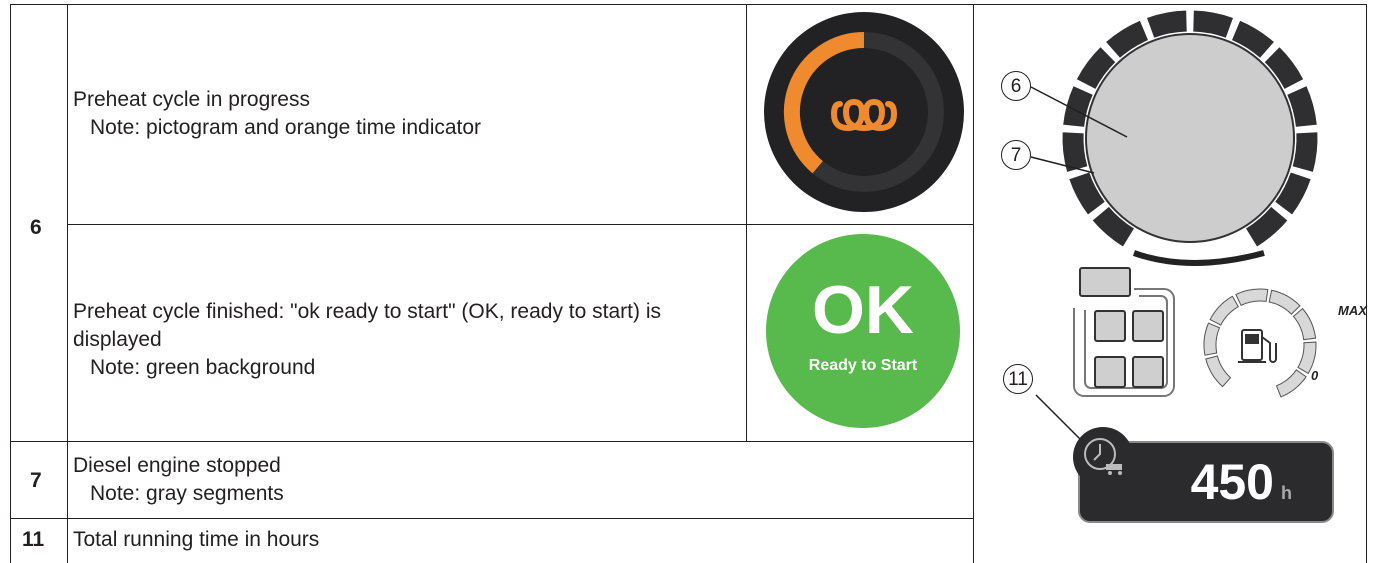 The height and width of the screenshot is (563, 1373). What do you see at coordinates (863, 365) in the screenshot?
I see `ready-to-start-label: Ready to Start` at bounding box center [863, 365].